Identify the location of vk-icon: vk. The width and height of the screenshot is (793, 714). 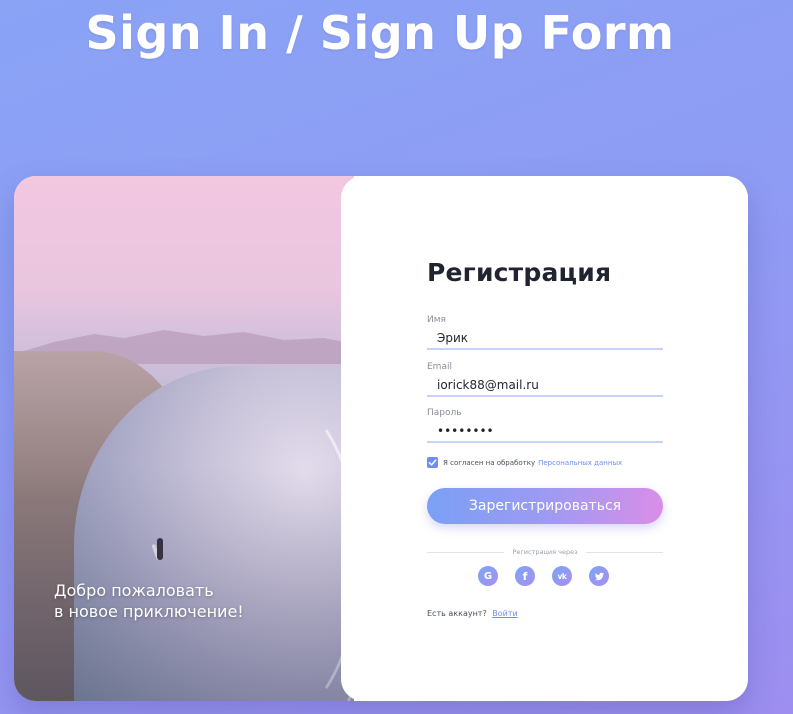
(562, 576).